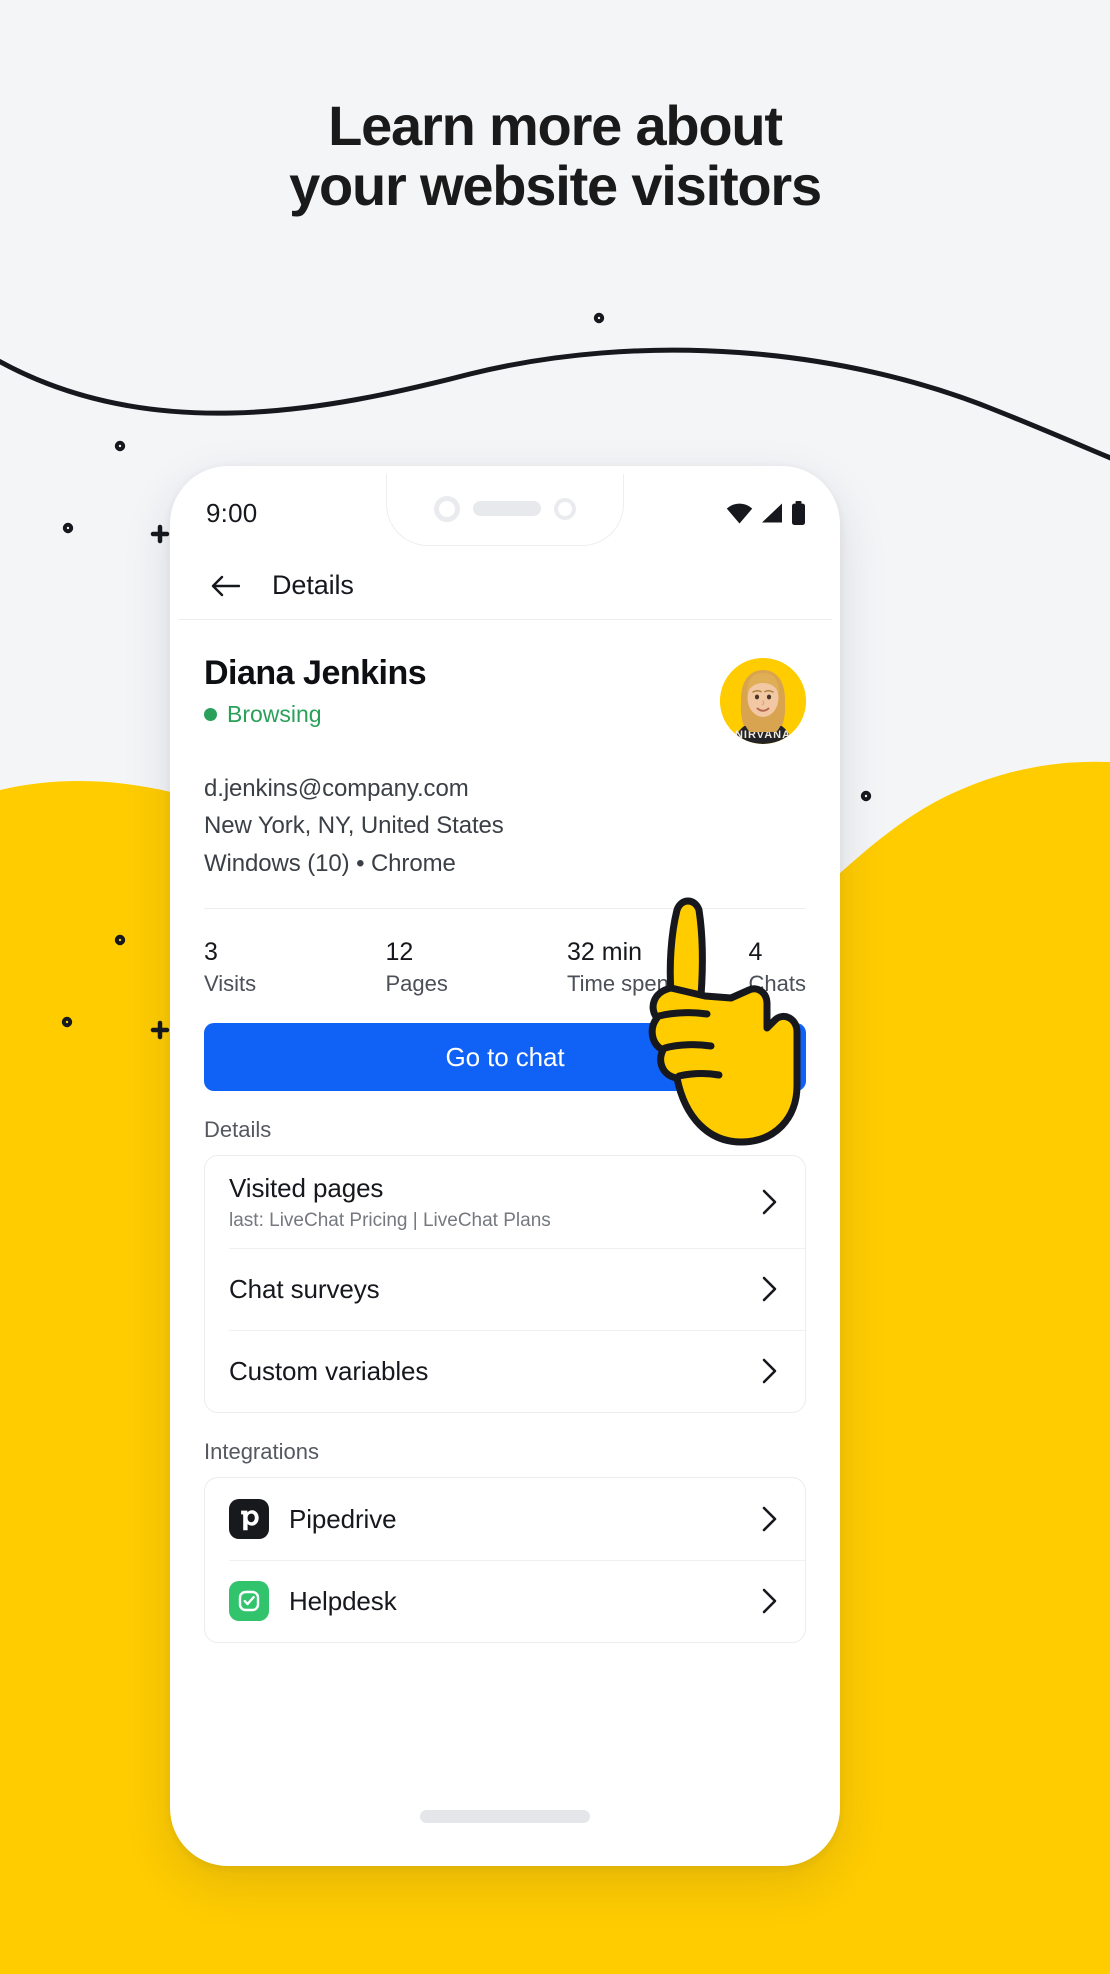 This screenshot has width=1110, height=1974. I want to click on list-item-title: Visited pages, so click(306, 1188).